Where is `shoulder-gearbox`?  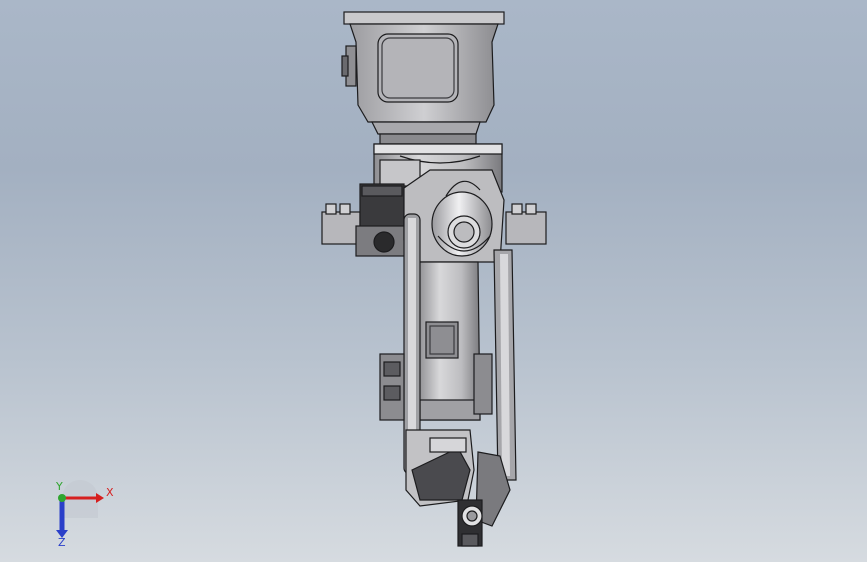
shoulder-gearbox is located at coordinates (381, 220).